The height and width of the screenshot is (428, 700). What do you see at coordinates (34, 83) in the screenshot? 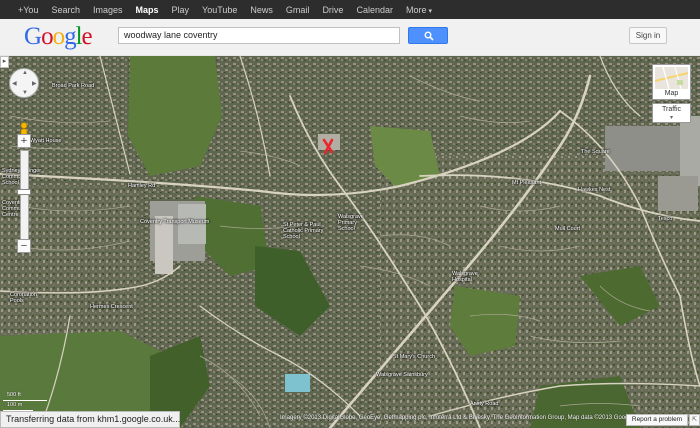
I see `pan-right-icon: ▶` at bounding box center [34, 83].